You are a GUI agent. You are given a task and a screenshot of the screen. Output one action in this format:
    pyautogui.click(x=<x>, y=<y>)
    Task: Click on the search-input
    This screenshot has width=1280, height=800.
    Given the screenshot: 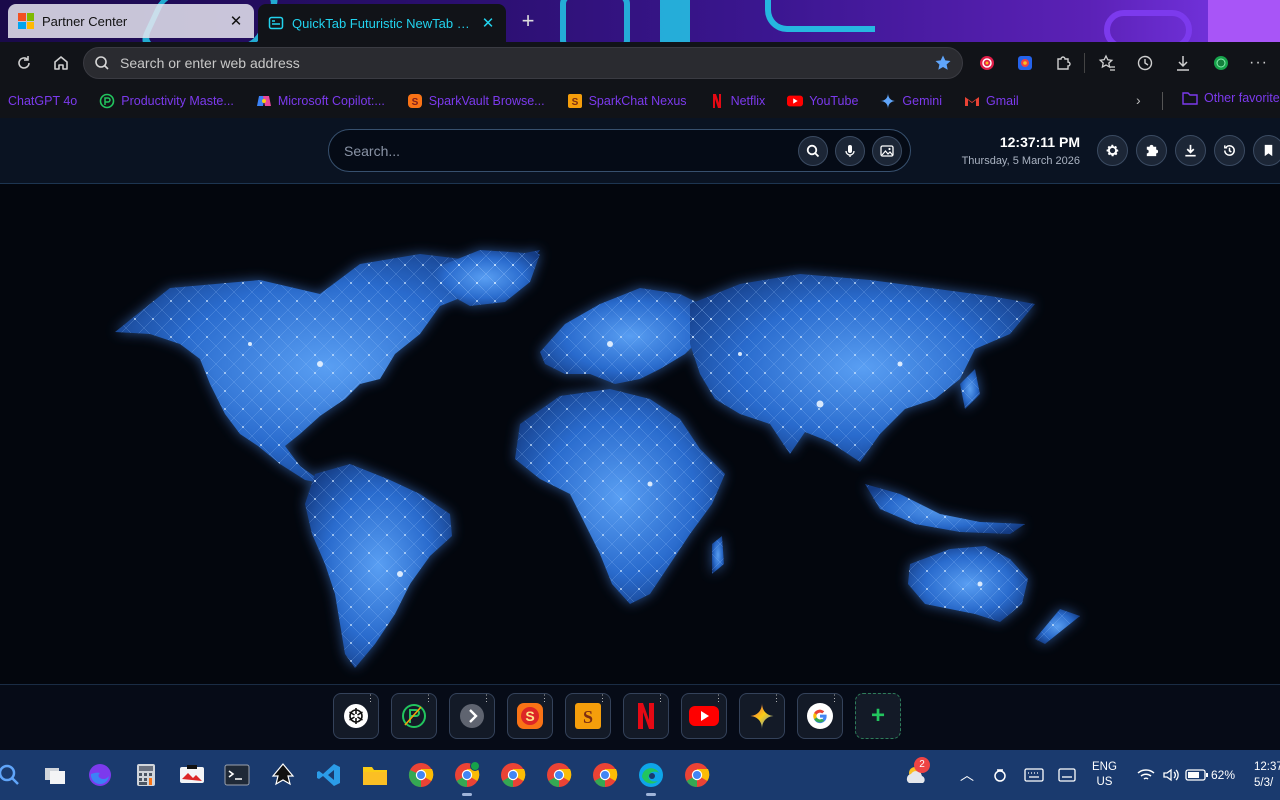 What is the action you would take?
    pyautogui.click(x=567, y=150)
    